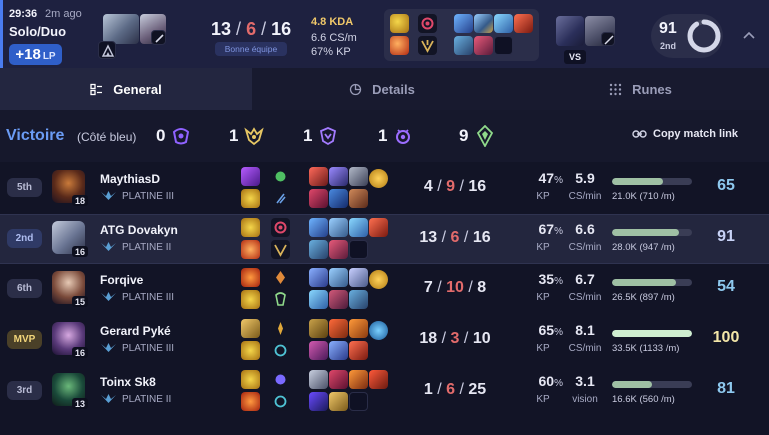 The image size is (769, 435). Describe the element at coordinates (575, 57) in the screenshot. I see `vs-label: VS` at that location.